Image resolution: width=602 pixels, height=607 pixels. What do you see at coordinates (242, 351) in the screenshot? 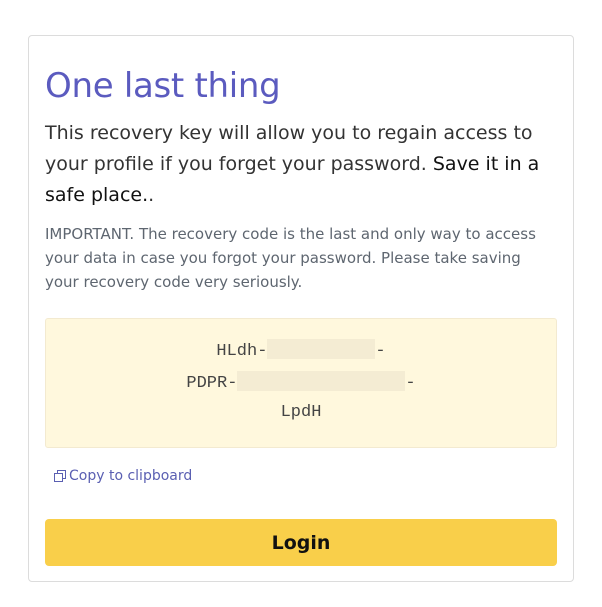
I see `key-segment: HLdh-` at bounding box center [242, 351].